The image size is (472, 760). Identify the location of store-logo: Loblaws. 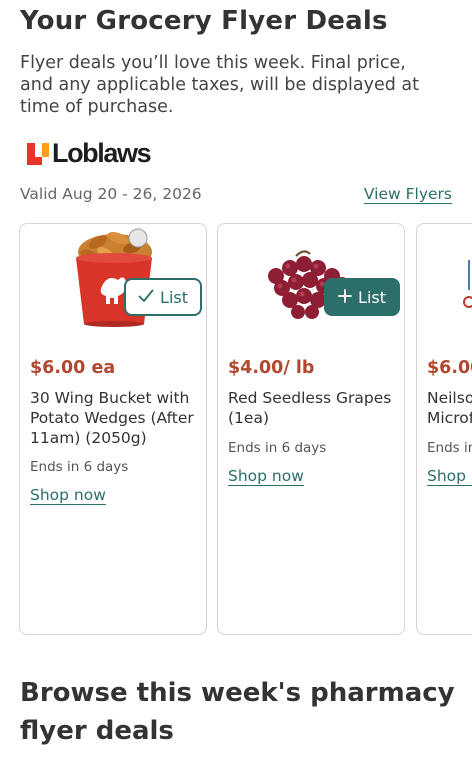
(89, 153).